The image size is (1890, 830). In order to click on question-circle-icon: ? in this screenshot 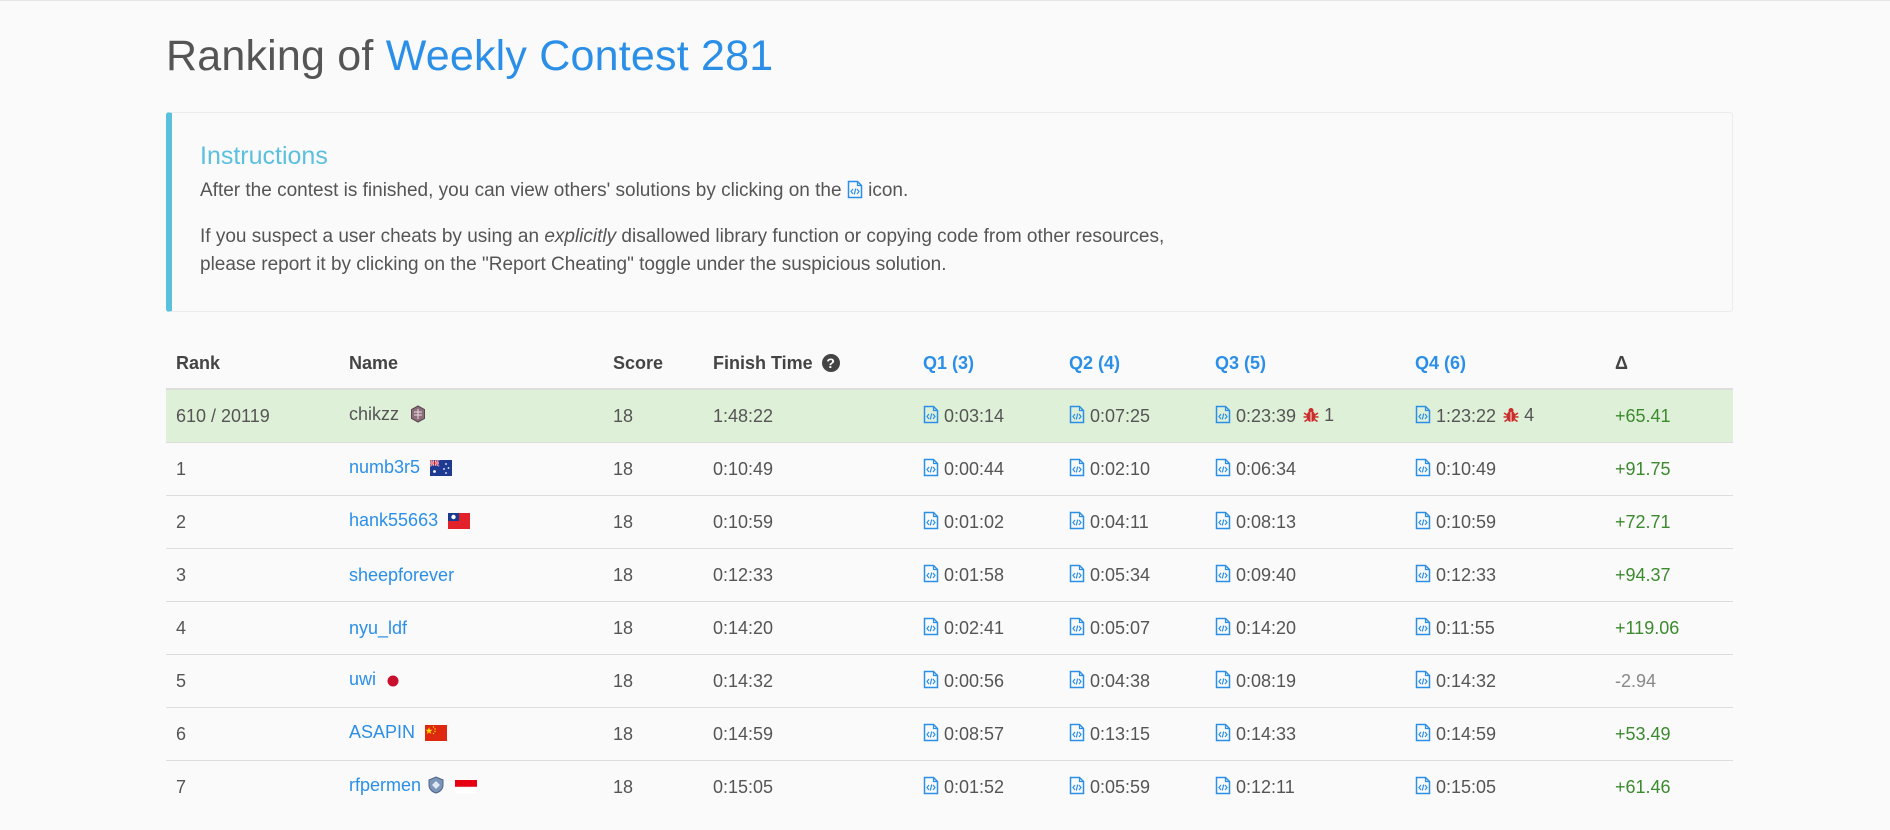, I will do `click(830, 362)`.